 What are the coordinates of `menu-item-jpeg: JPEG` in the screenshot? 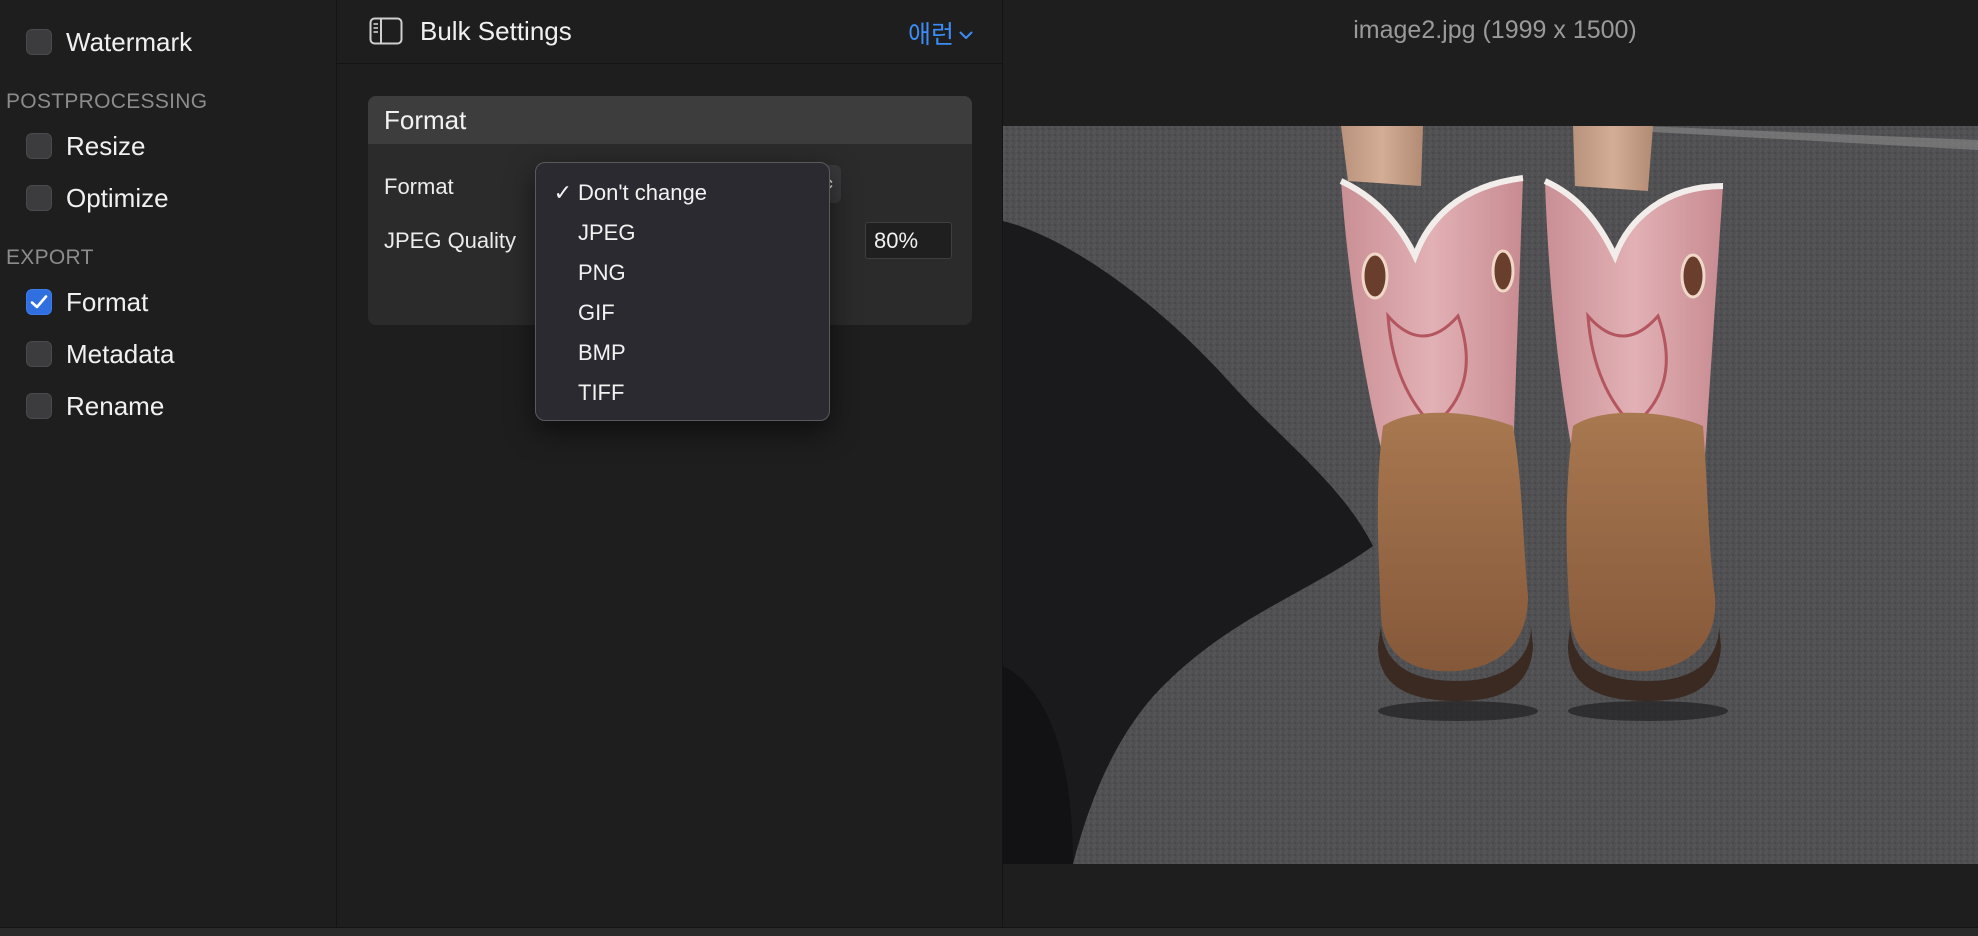 It's located at (682, 233).